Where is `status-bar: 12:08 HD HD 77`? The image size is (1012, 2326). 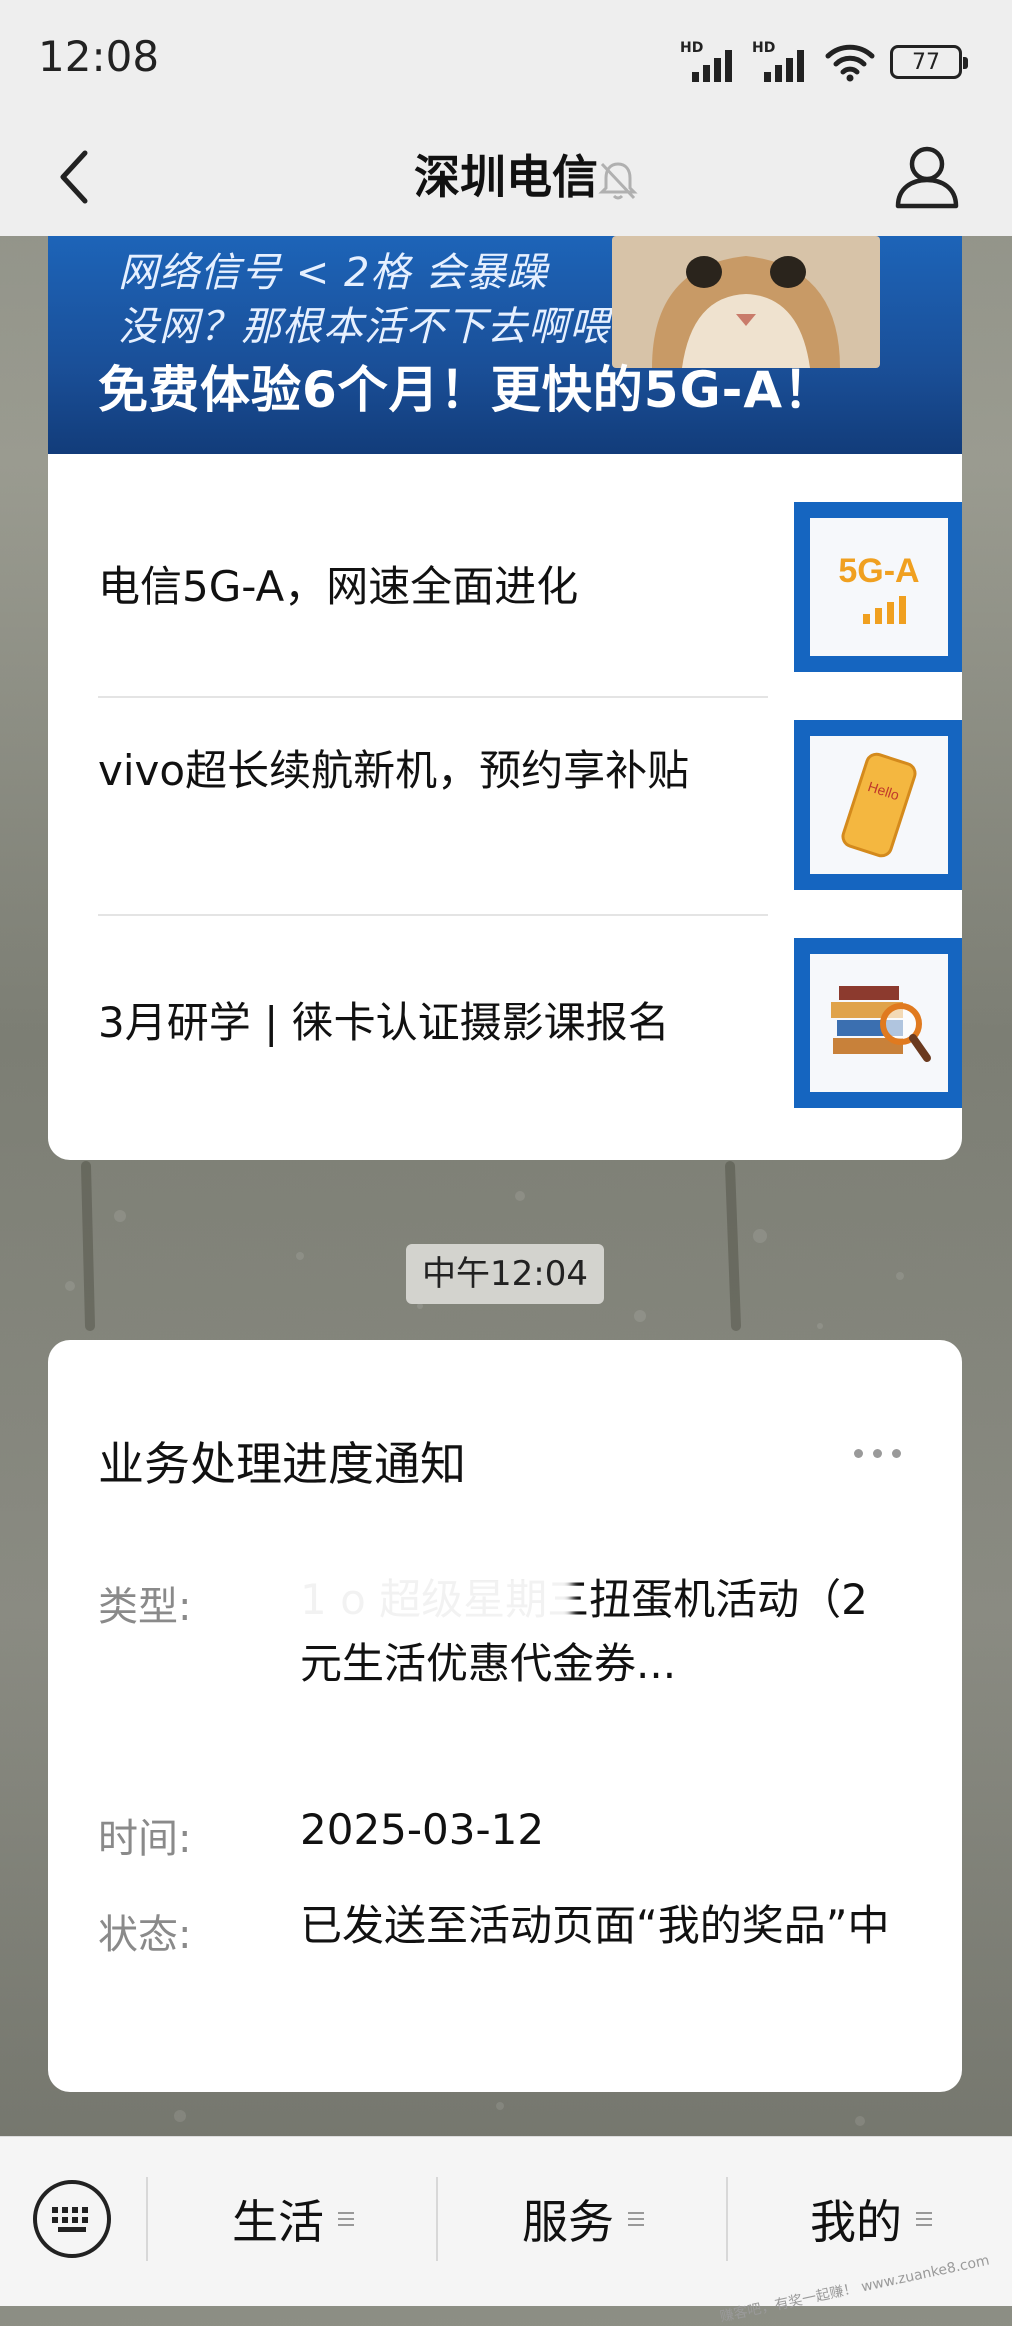 status-bar: 12:08 HD HD 77 is located at coordinates (506, 60).